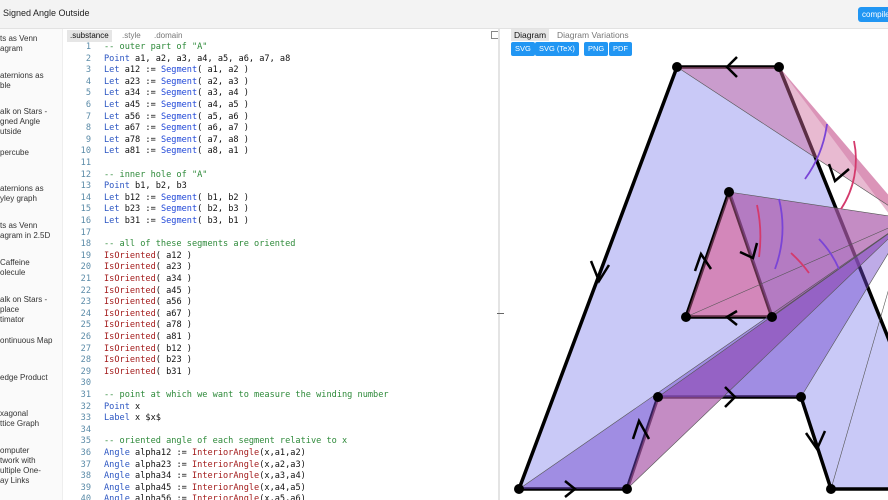  Describe the element at coordinates (85, 174) in the screenshot. I see `line-number: 12` at that location.